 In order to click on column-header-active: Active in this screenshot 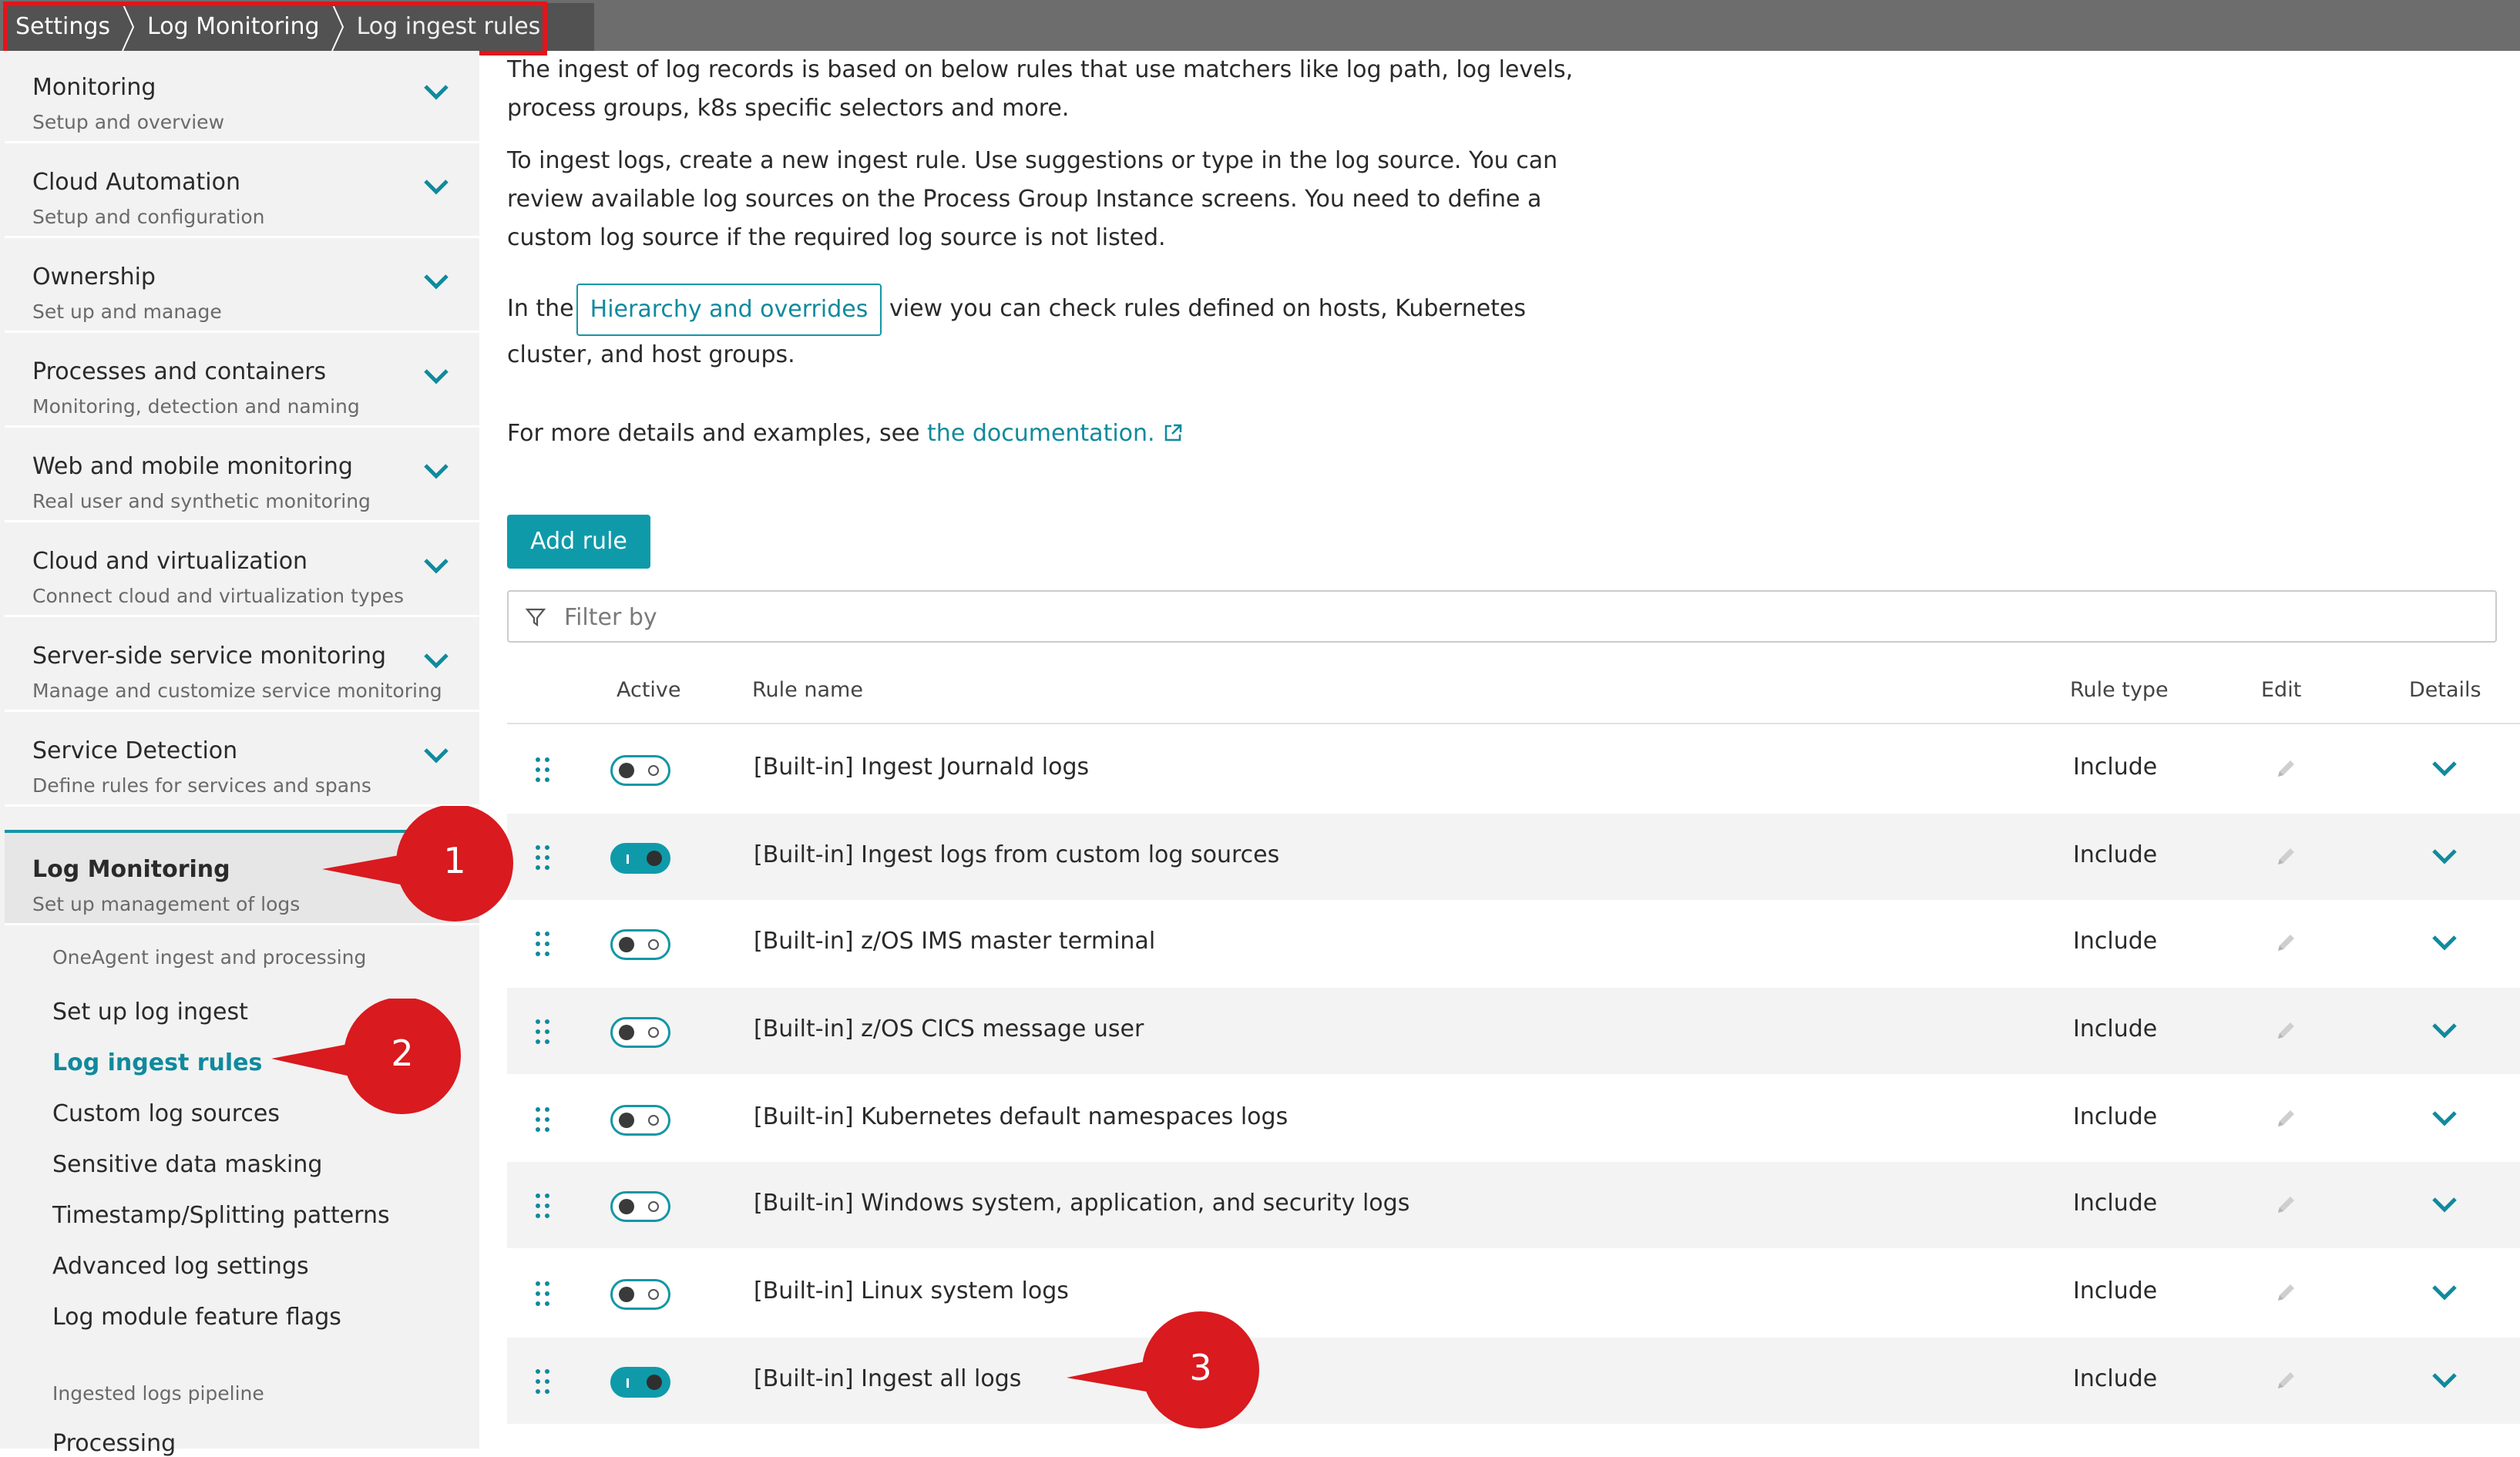, I will do `click(649, 690)`.